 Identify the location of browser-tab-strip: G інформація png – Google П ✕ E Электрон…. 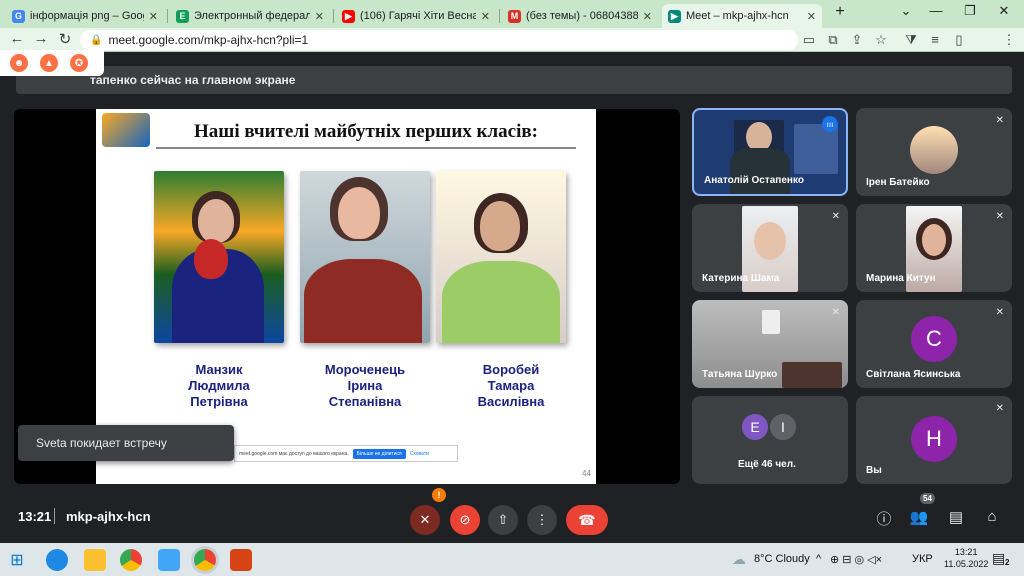
(512, 14).